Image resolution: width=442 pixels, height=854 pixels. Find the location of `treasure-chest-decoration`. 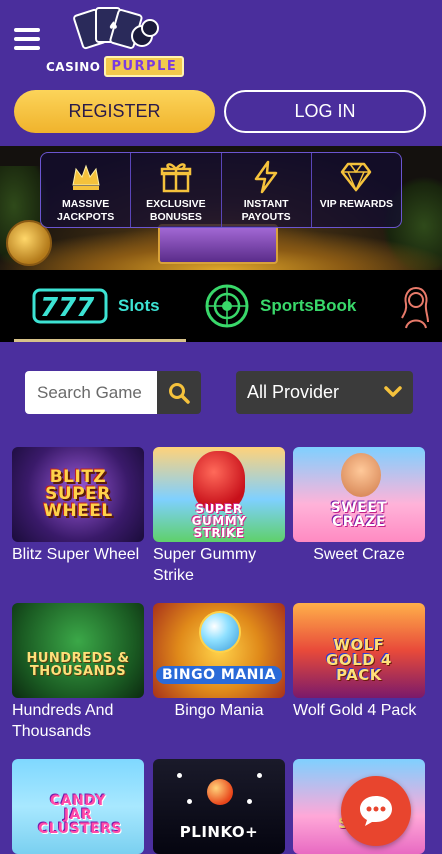

treasure-chest-decoration is located at coordinates (218, 244).